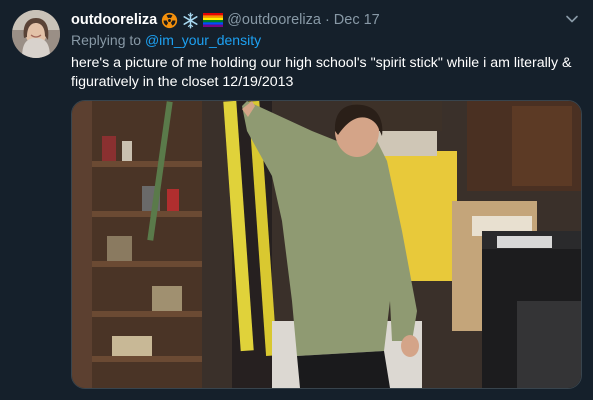 The width and height of the screenshot is (593, 400). What do you see at coordinates (203, 40) in the screenshot?
I see `reply-mention-link: @im_your_density` at bounding box center [203, 40].